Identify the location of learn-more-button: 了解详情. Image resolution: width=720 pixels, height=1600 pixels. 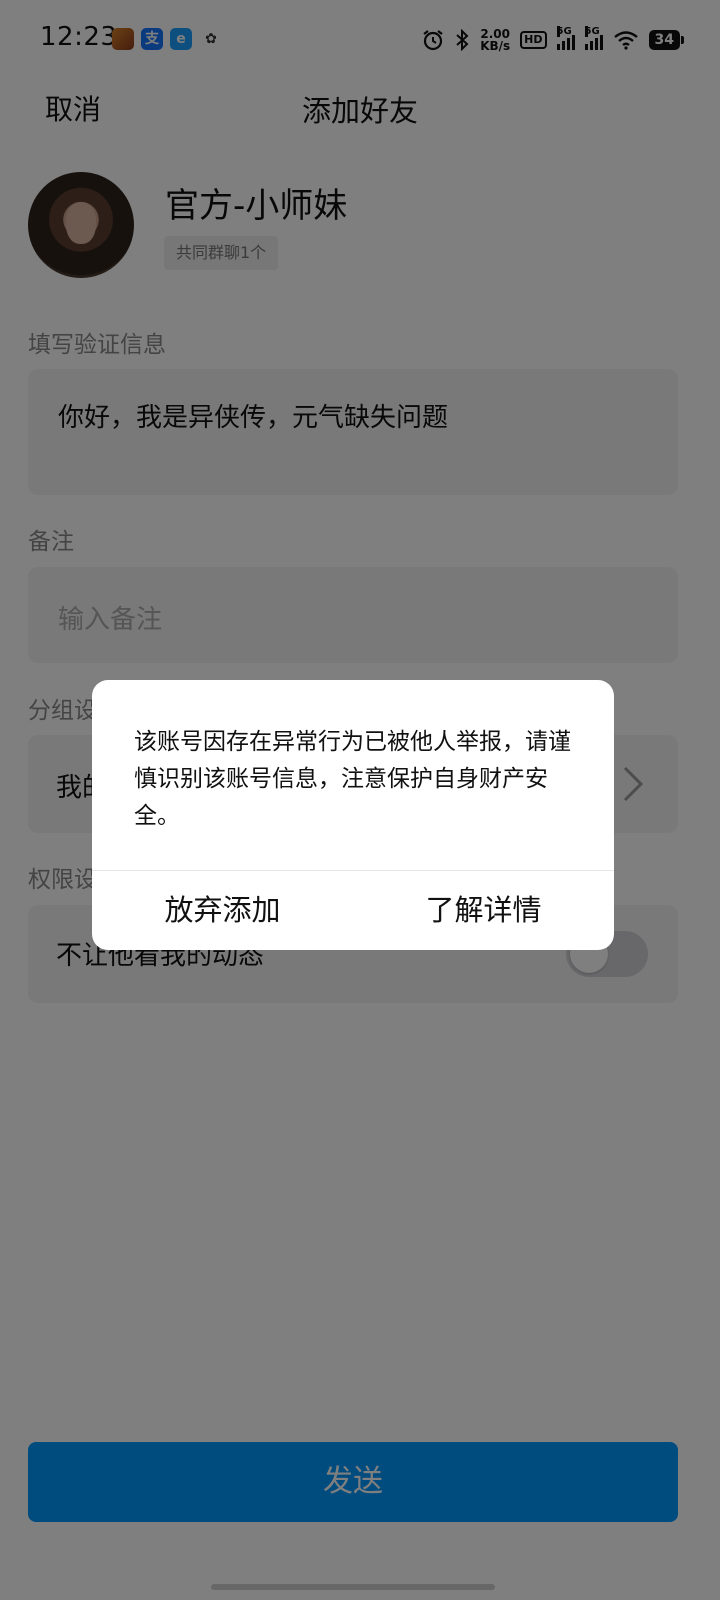
(483, 910).